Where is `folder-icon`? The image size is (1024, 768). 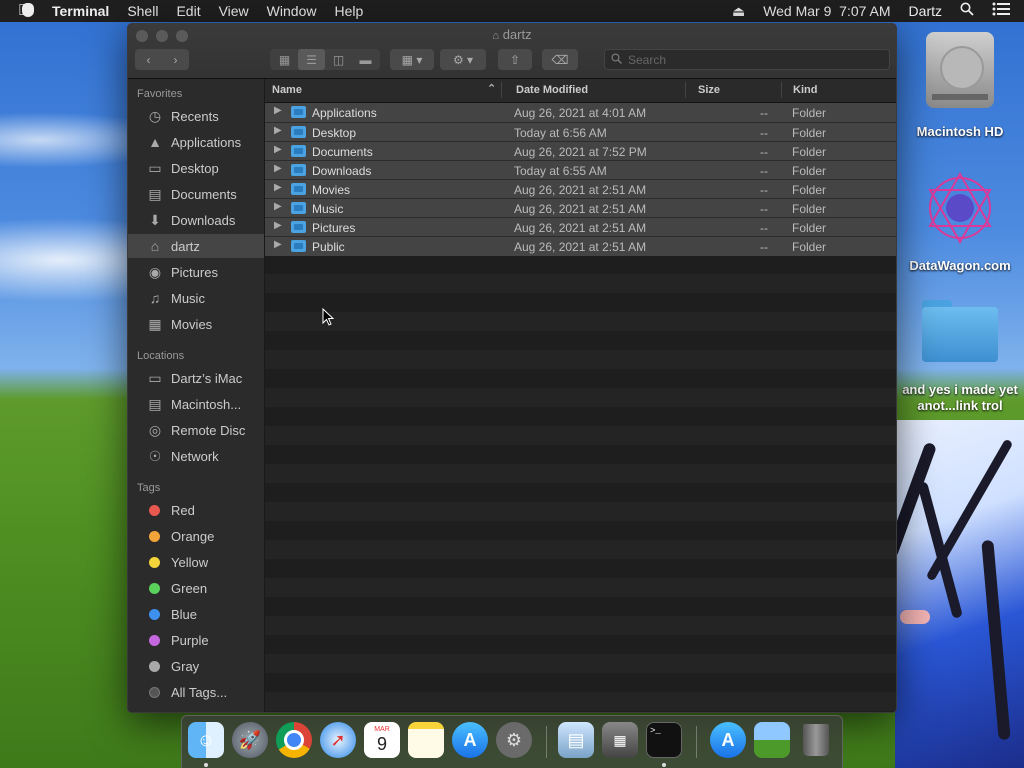 folder-icon is located at coordinates (960, 331).